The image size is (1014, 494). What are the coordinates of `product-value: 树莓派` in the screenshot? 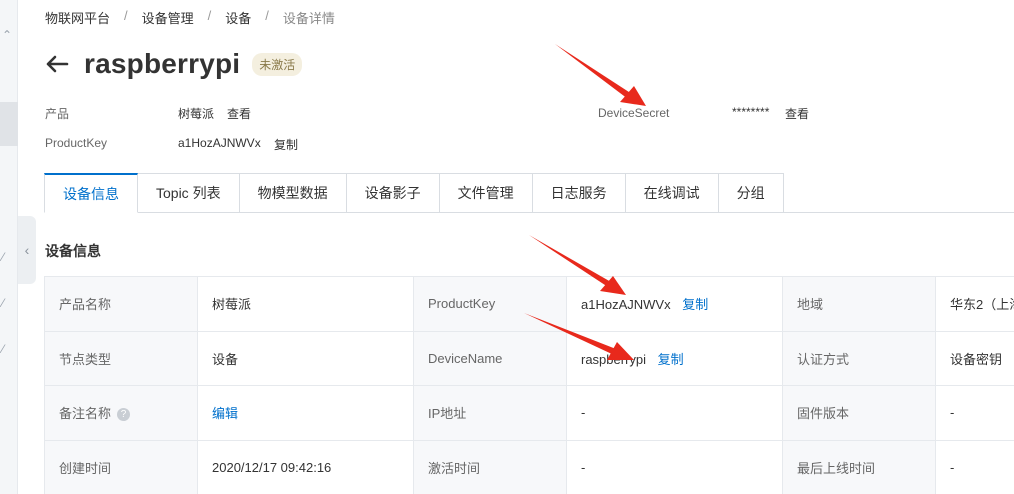 It's located at (196, 114).